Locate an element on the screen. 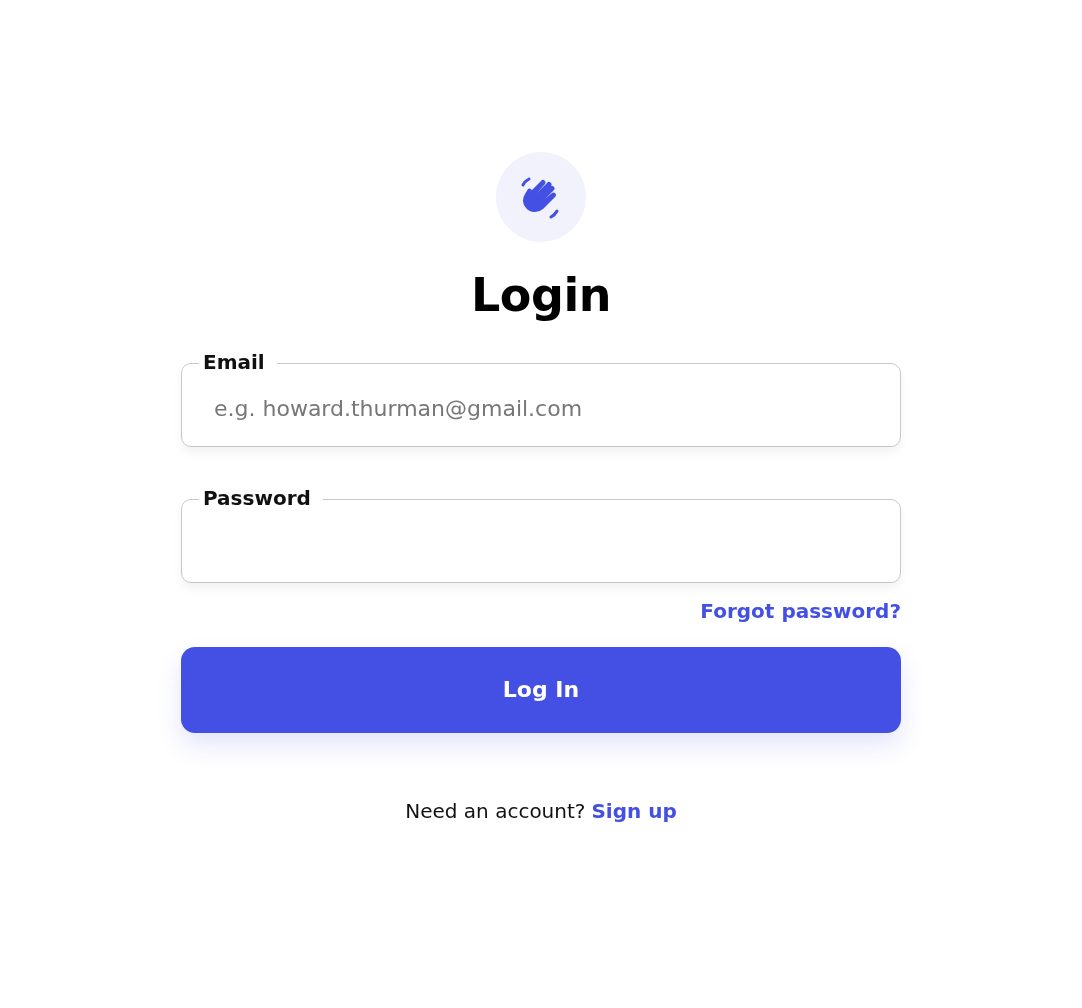 The height and width of the screenshot is (1008, 1082). signup-prompt: Need an account? is located at coordinates (495, 810).